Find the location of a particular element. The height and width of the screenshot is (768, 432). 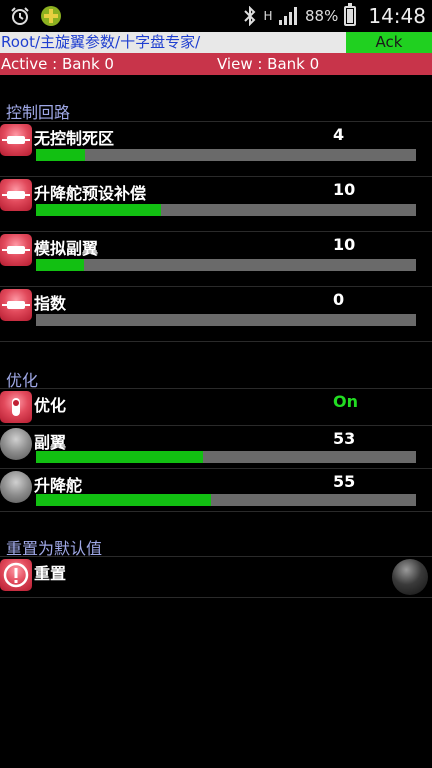

bank-bar: Active : Bank 0 View : Bank 0 is located at coordinates (216, 64).